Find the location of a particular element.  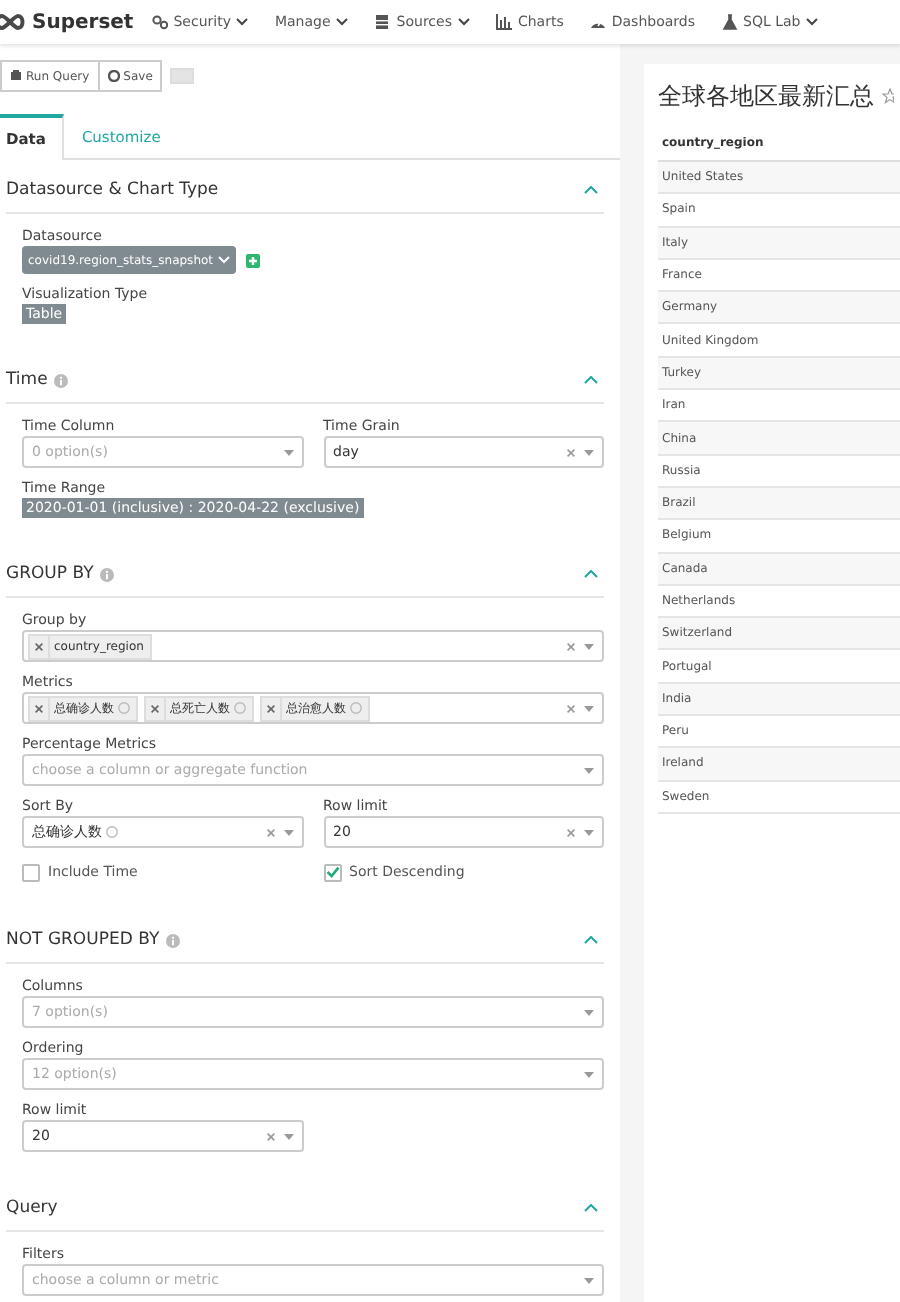

section-header: Datasource & Chart Type is located at coordinates (305, 191).